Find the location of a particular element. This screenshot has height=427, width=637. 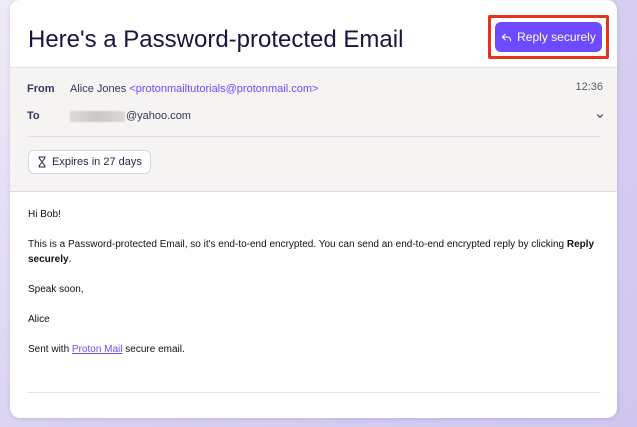

reply-arrow-icon is located at coordinates (506, 37).